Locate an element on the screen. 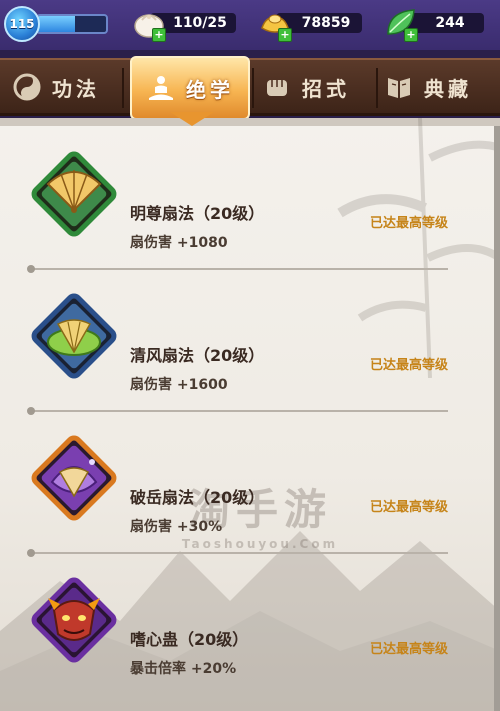 This screenshot has height=711, width=500. skill-name: 嗜心蛊（20级） is located at coordinates (189, 639).